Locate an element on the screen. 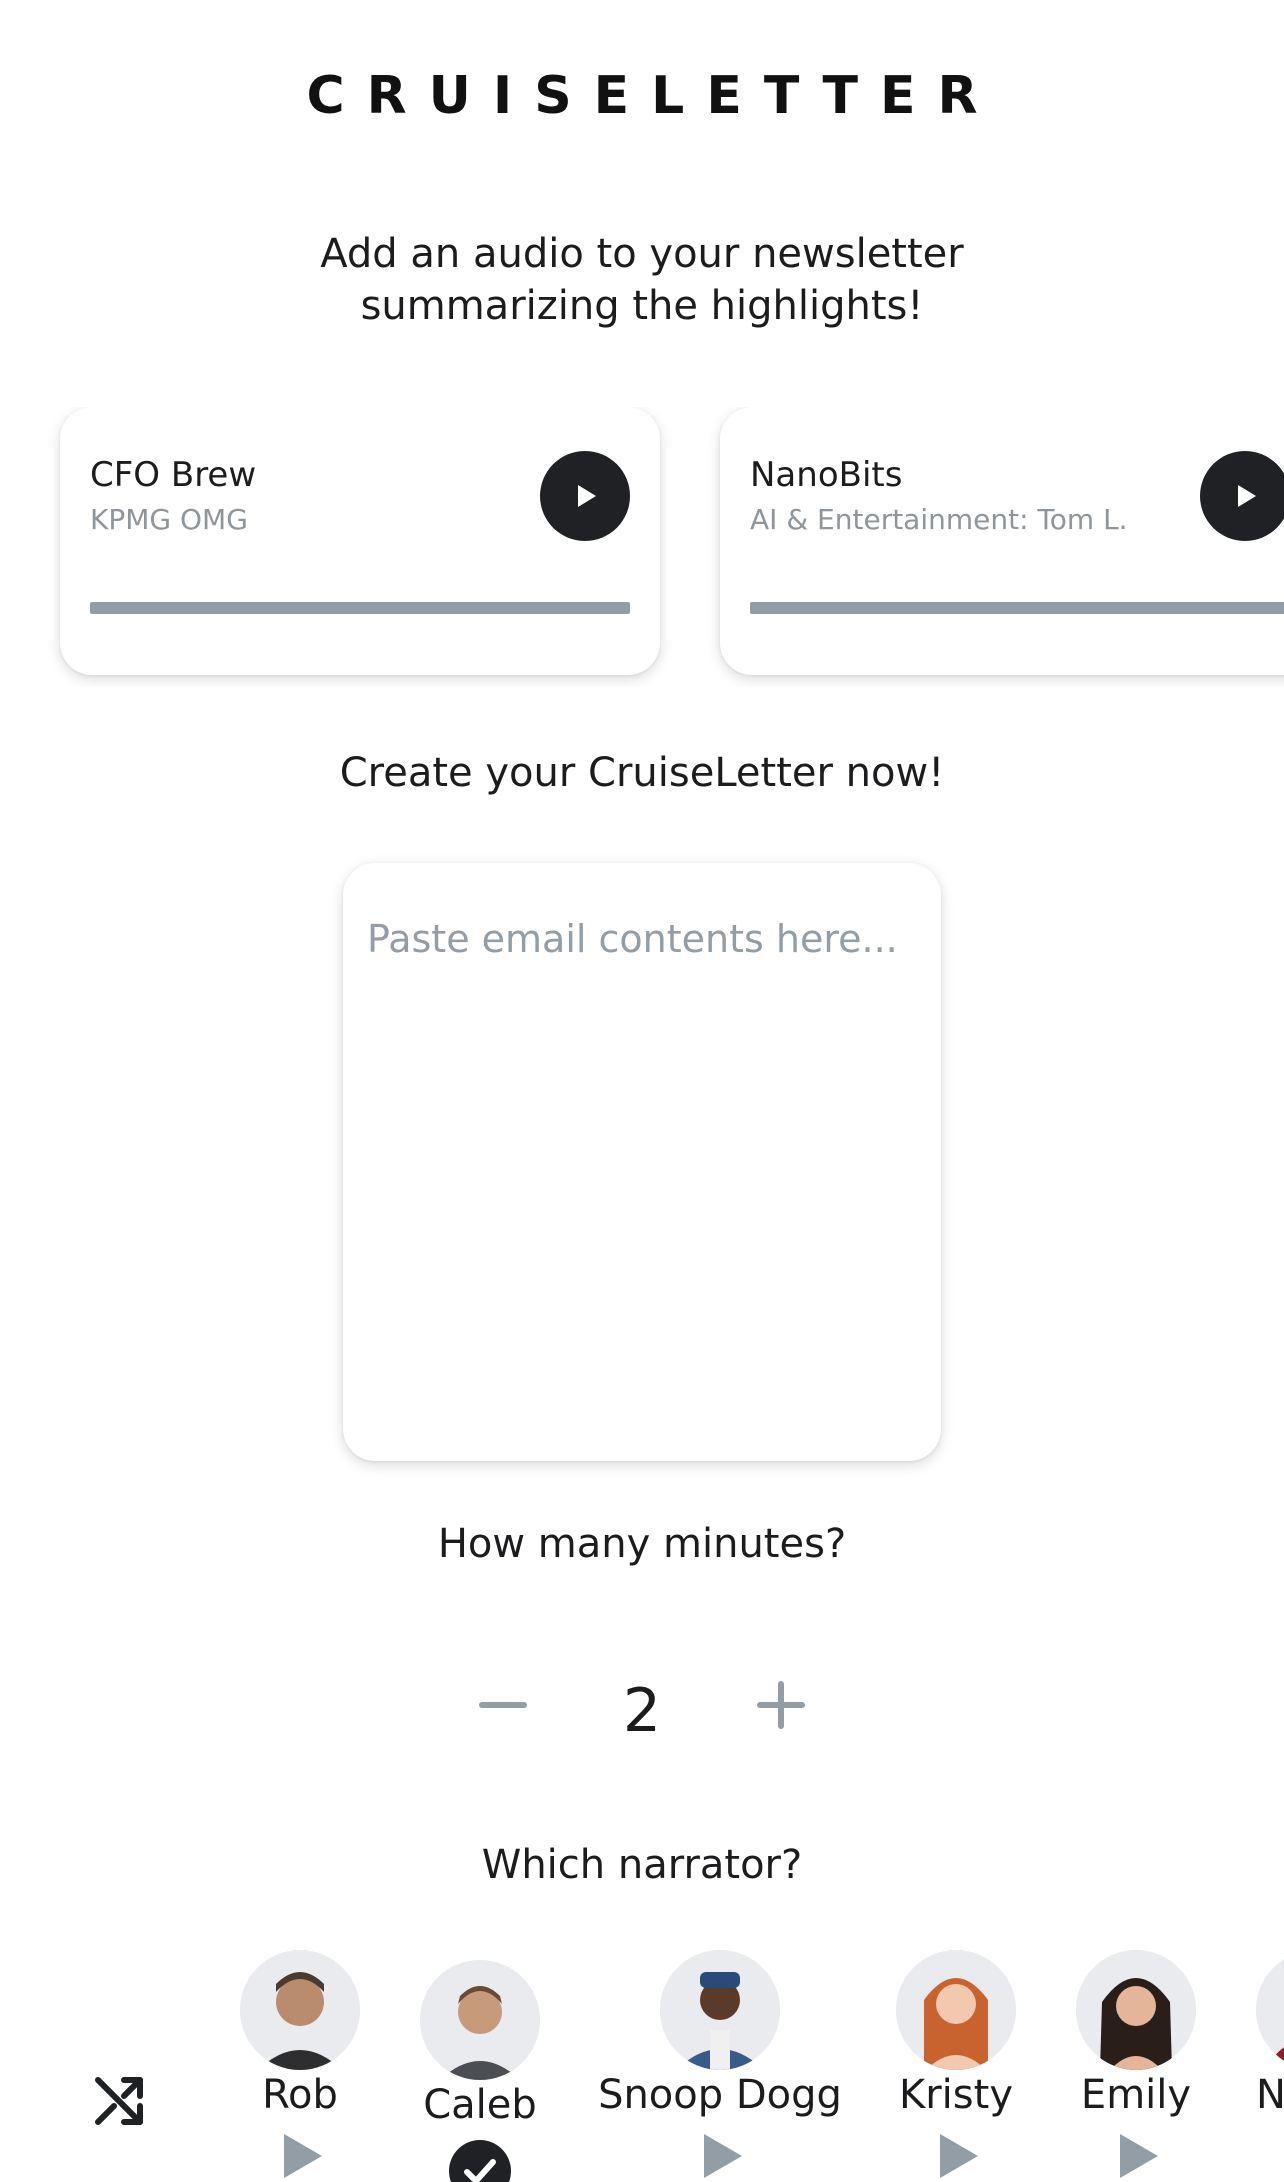 This screenshot has height=2182, width=1284. narrator-name: N is located at coordinates (1270, 2095).